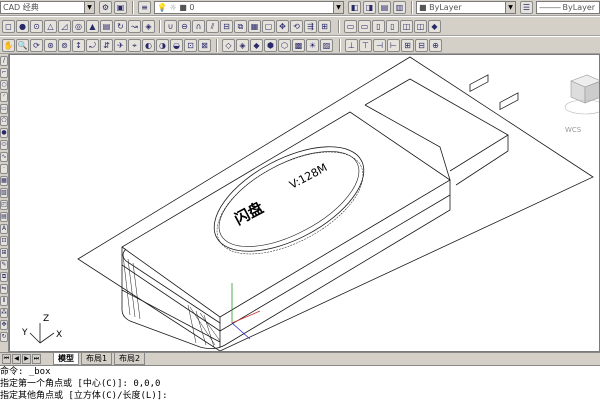 The height and width of the screenshot is (402, 600). Describe the element at coordinates (298, 45) in the screenshot. I see `visual-style-manager-icon: ▩` at that location.